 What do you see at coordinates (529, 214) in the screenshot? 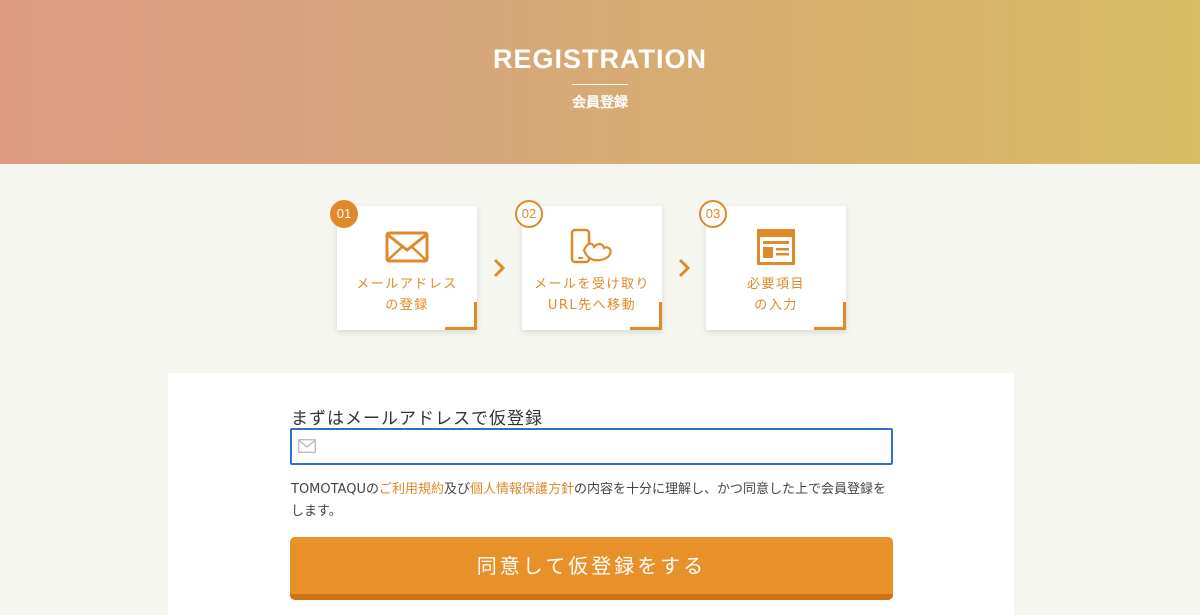
I see `step-number-badge: 02` at bounding box center [529, 214].